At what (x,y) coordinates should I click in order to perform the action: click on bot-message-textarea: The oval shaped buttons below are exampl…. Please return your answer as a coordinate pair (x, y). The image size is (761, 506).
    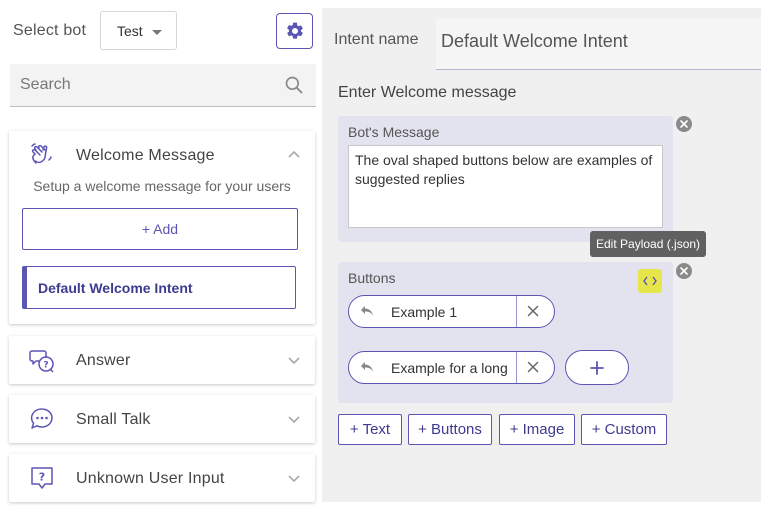
    Looking at the image, I should click on (505, 186).